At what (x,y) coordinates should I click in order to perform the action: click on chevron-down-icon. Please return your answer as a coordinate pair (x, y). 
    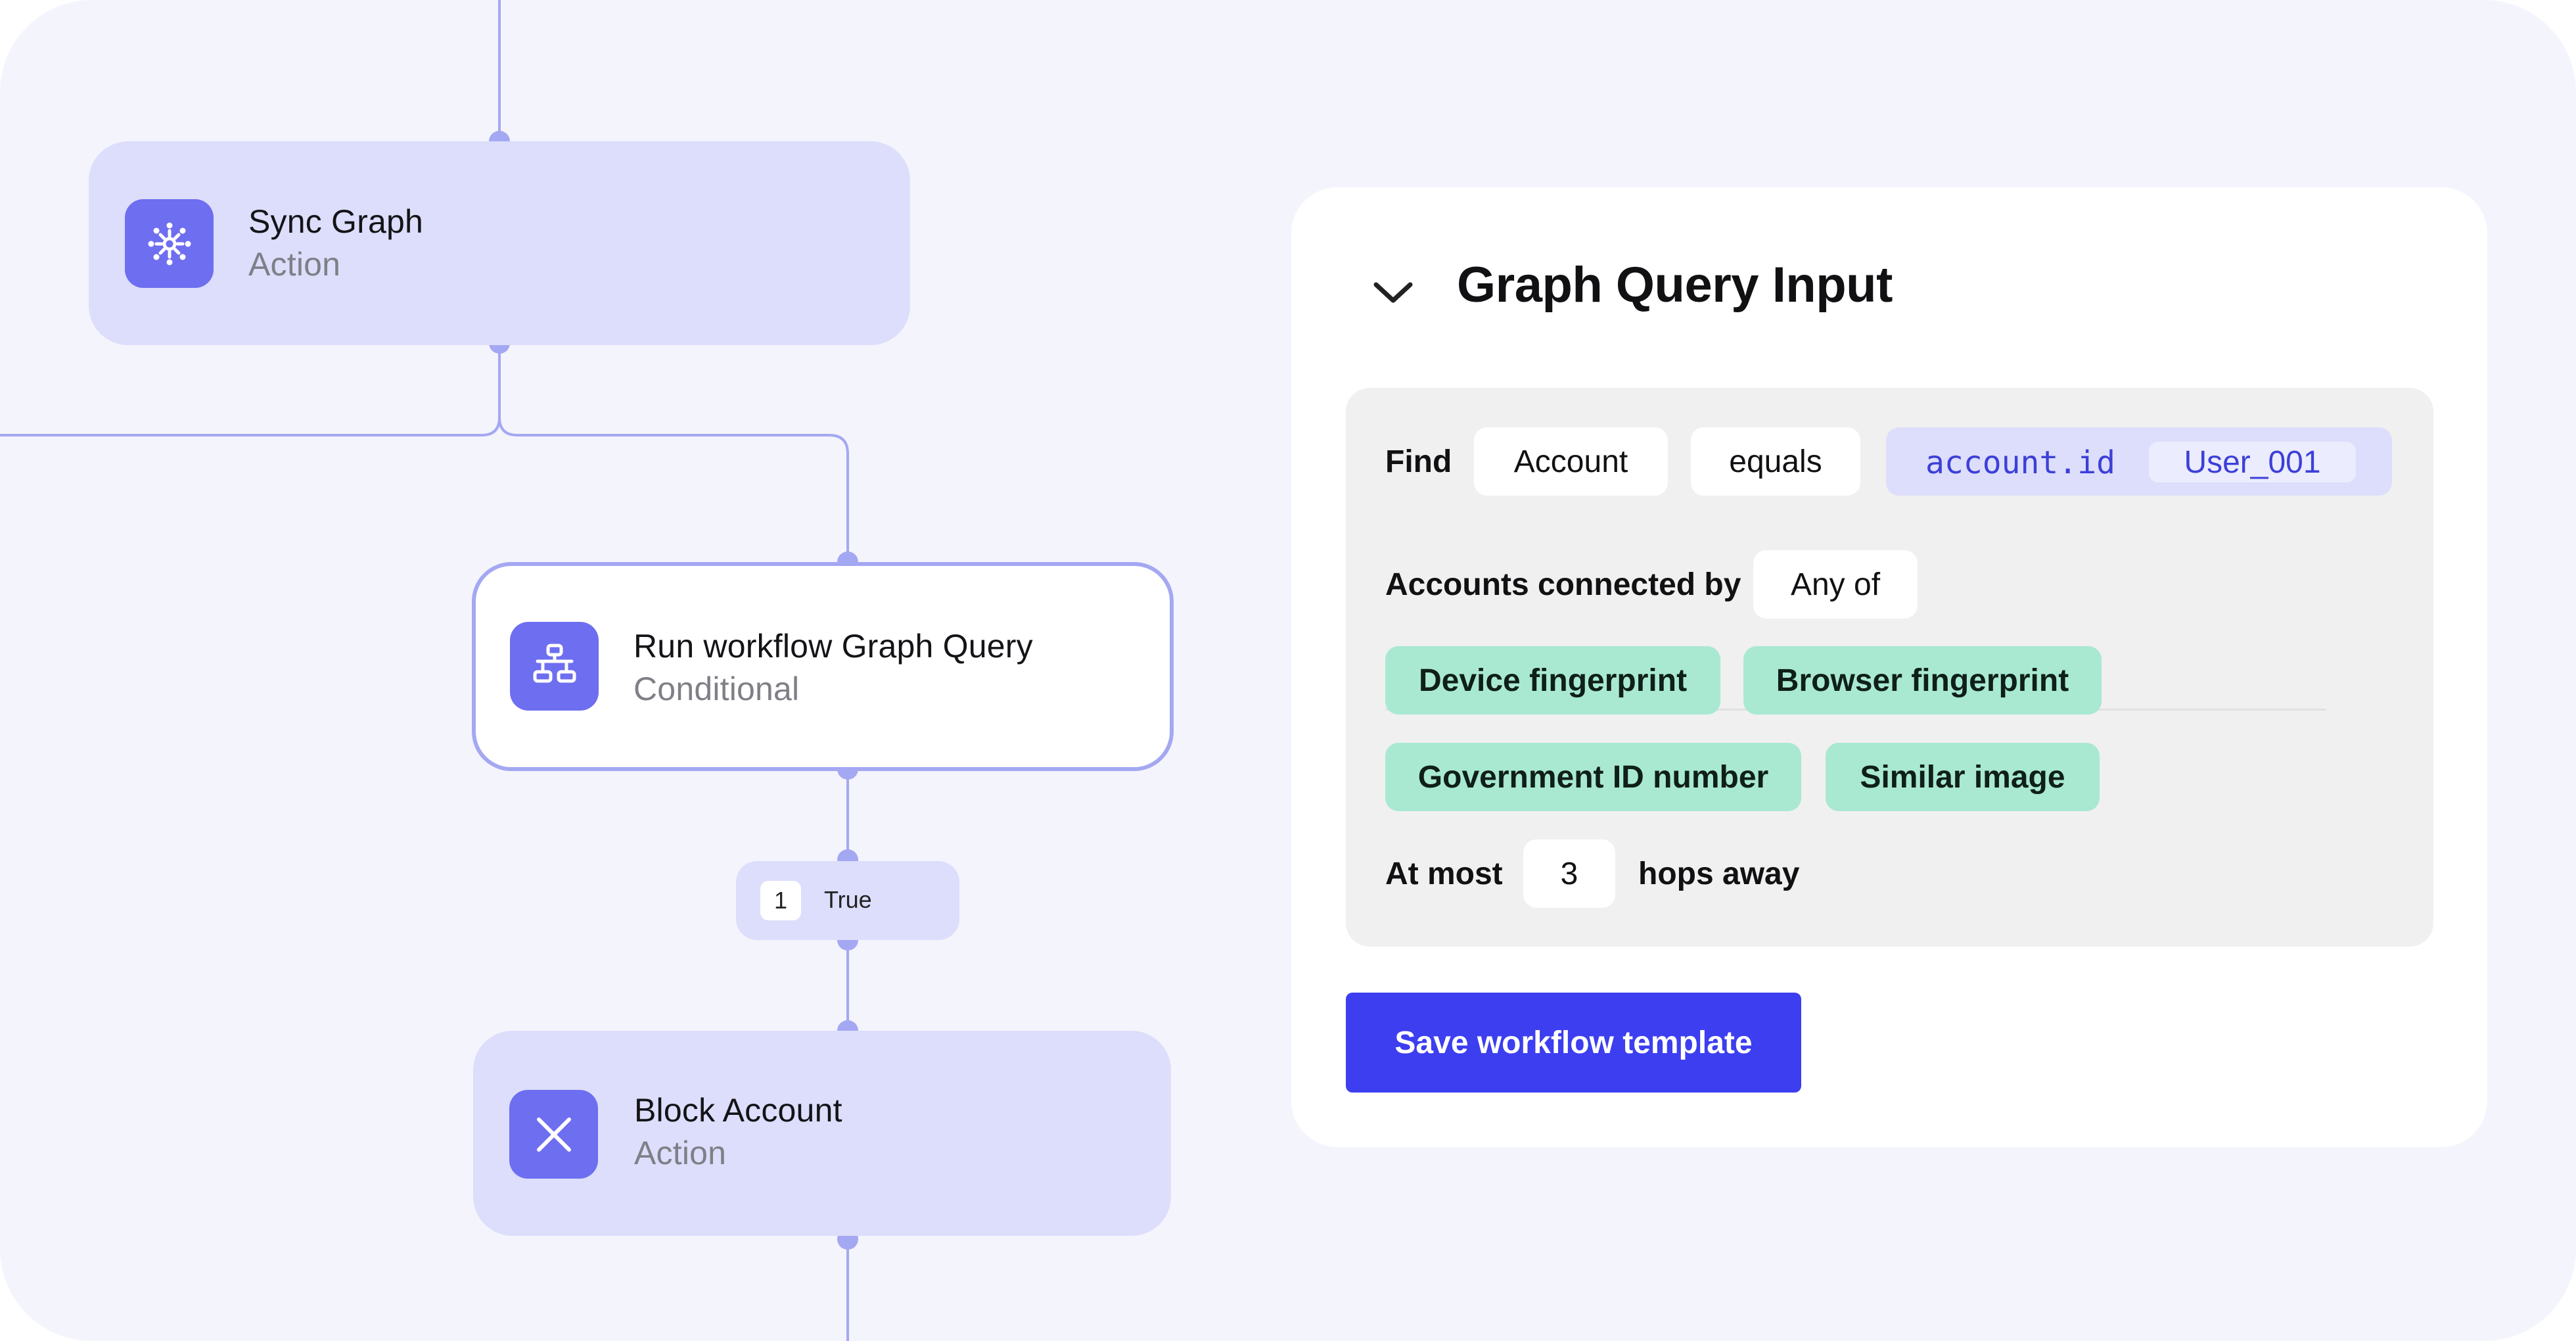
    Looking at the image, I should click on (1393, 293).